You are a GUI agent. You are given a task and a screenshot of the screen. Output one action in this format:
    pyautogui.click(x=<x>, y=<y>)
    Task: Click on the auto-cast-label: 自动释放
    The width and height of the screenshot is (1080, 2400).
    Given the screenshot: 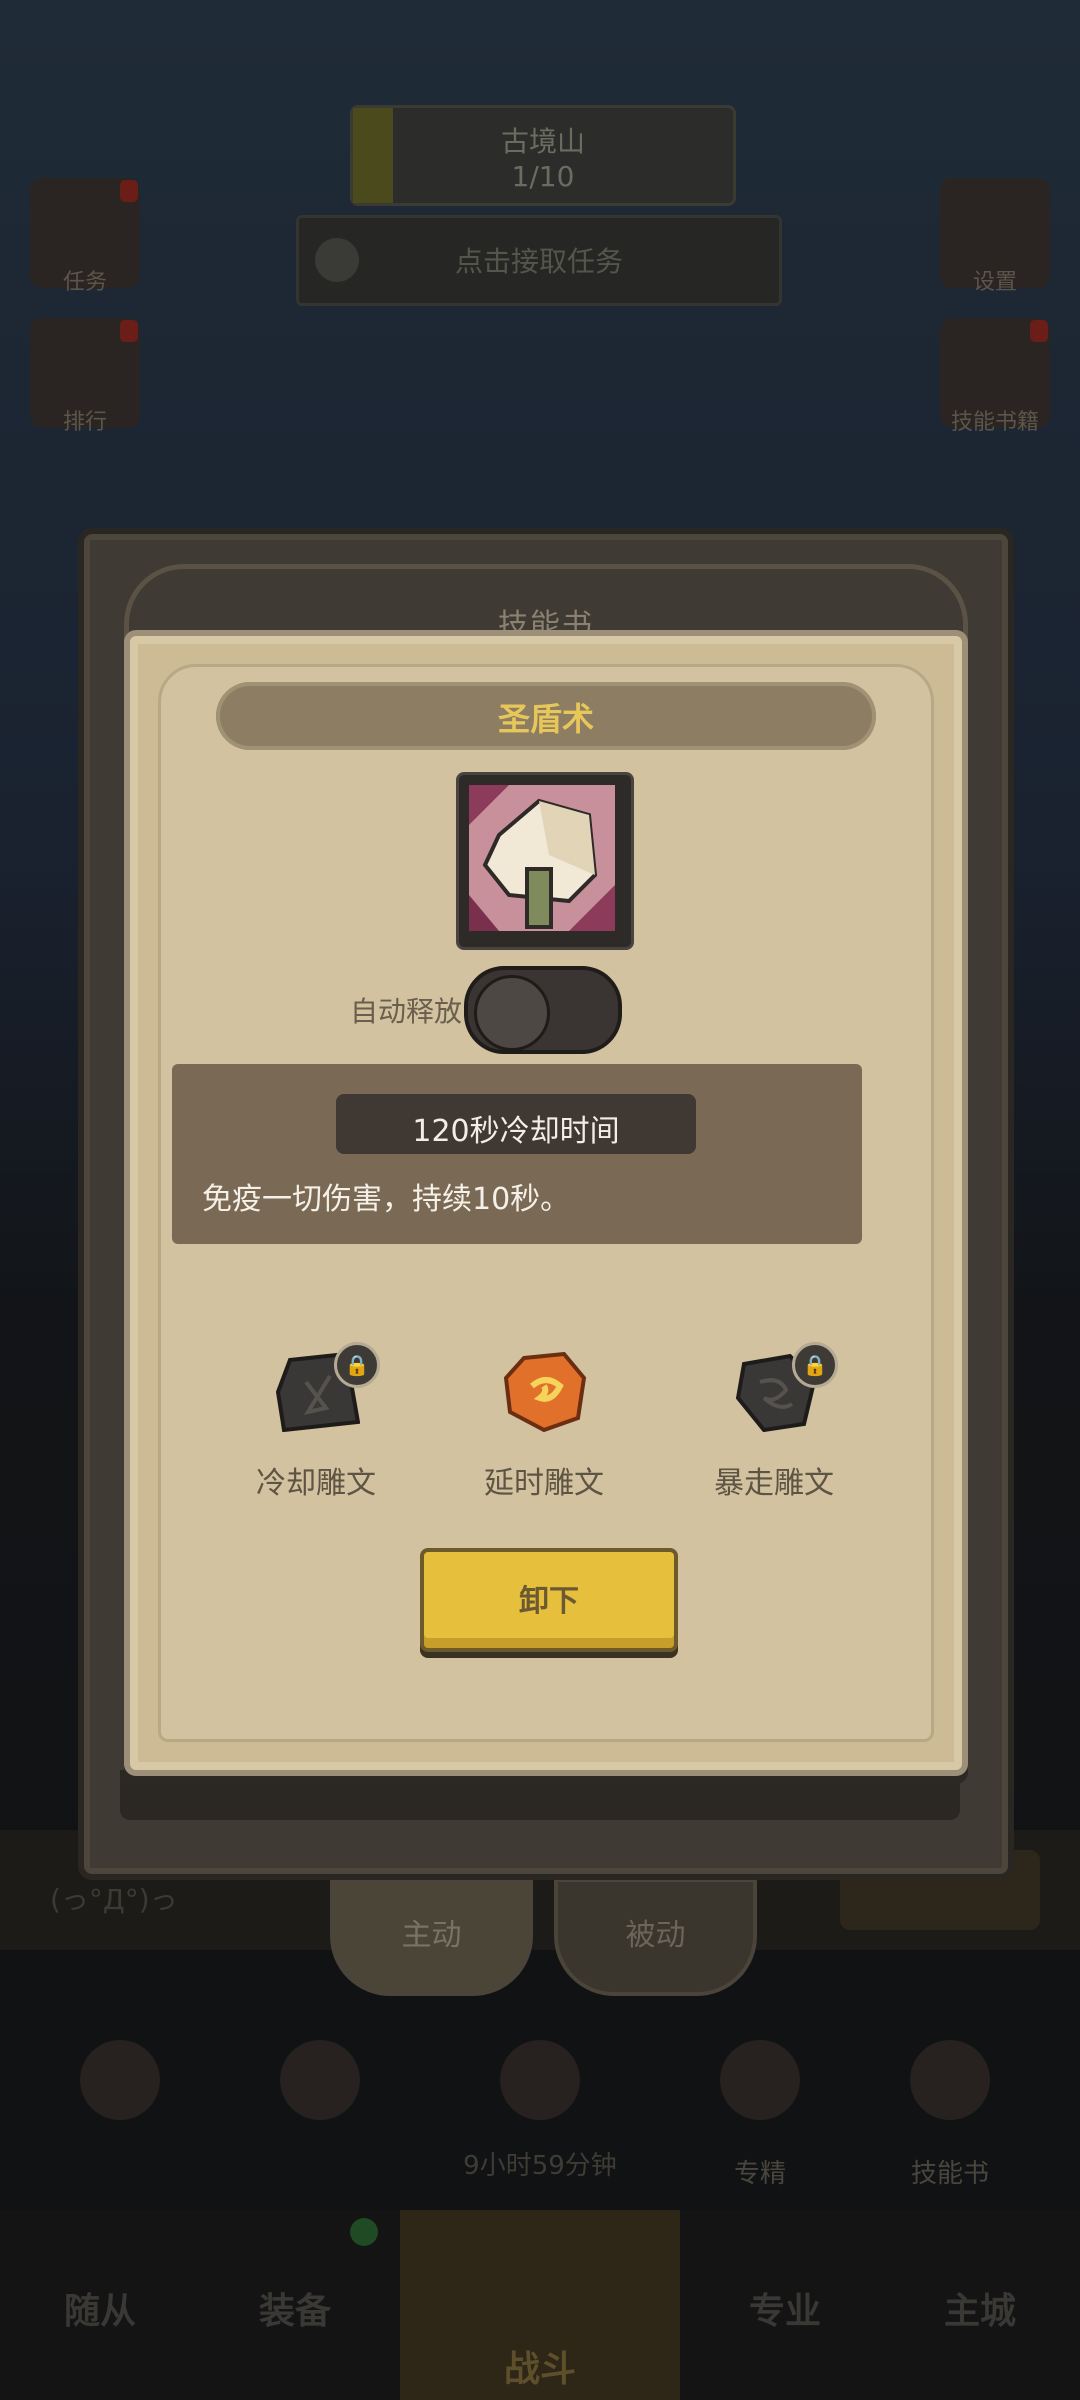 What is the action you would take?
    pyautogui.click(x=406, y=1011)
    